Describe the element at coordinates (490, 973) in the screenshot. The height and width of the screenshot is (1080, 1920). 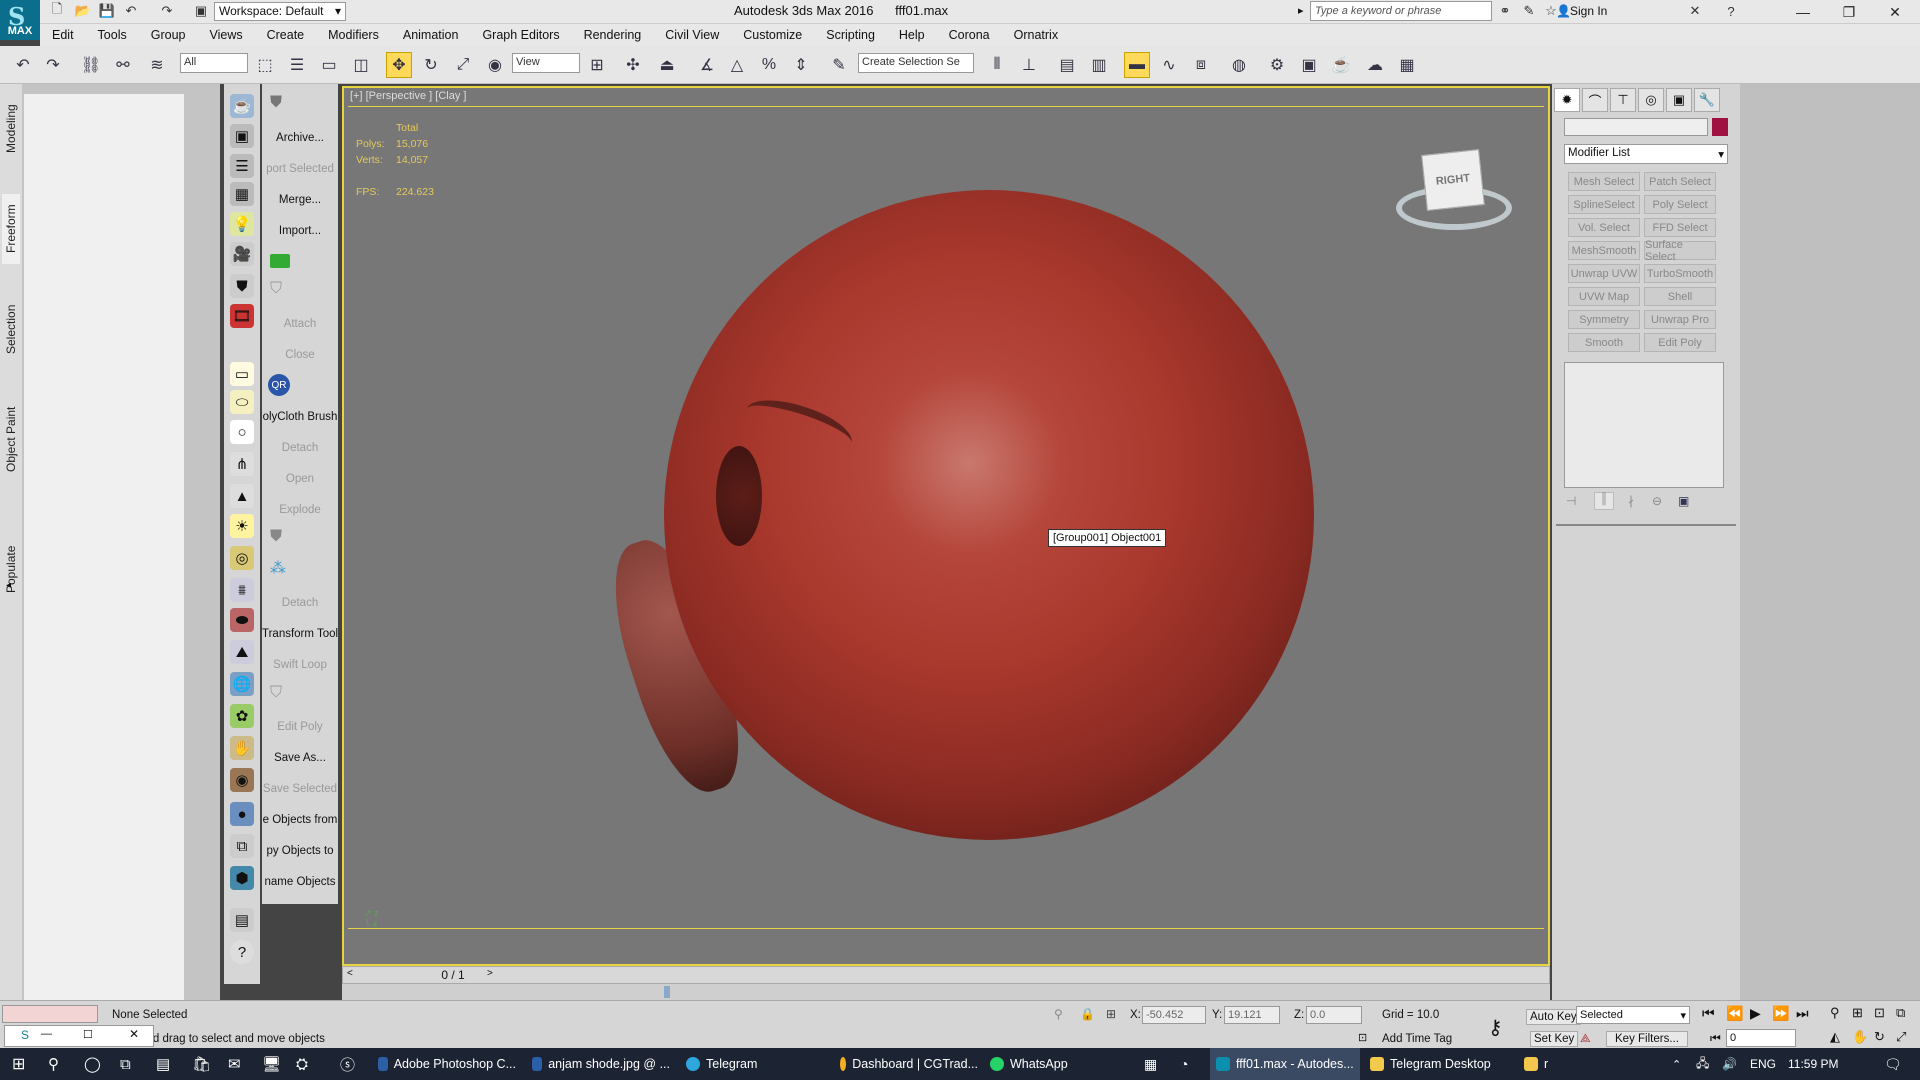
I see `time-next-arrow-icon: >` at that location.